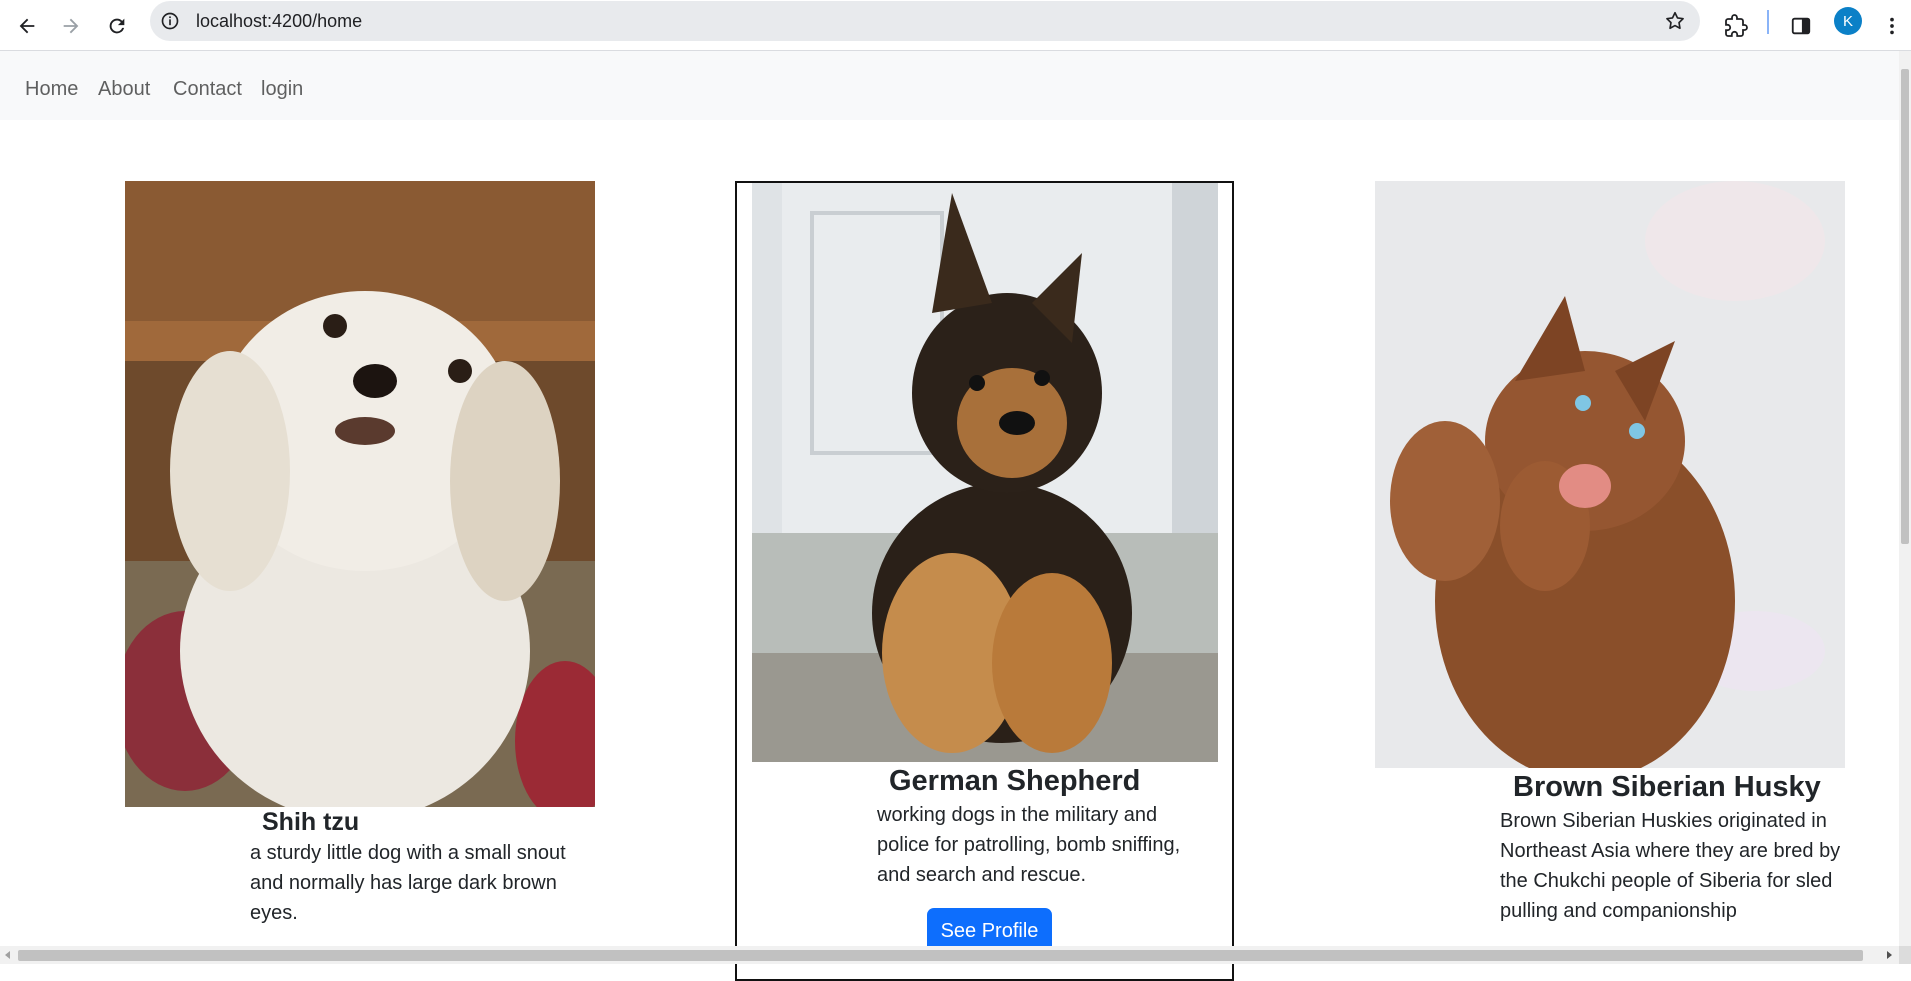  Describe the element at coordinates (1905, 306) in the screenshot. I see `vertical-scroll-thumb` at that location.